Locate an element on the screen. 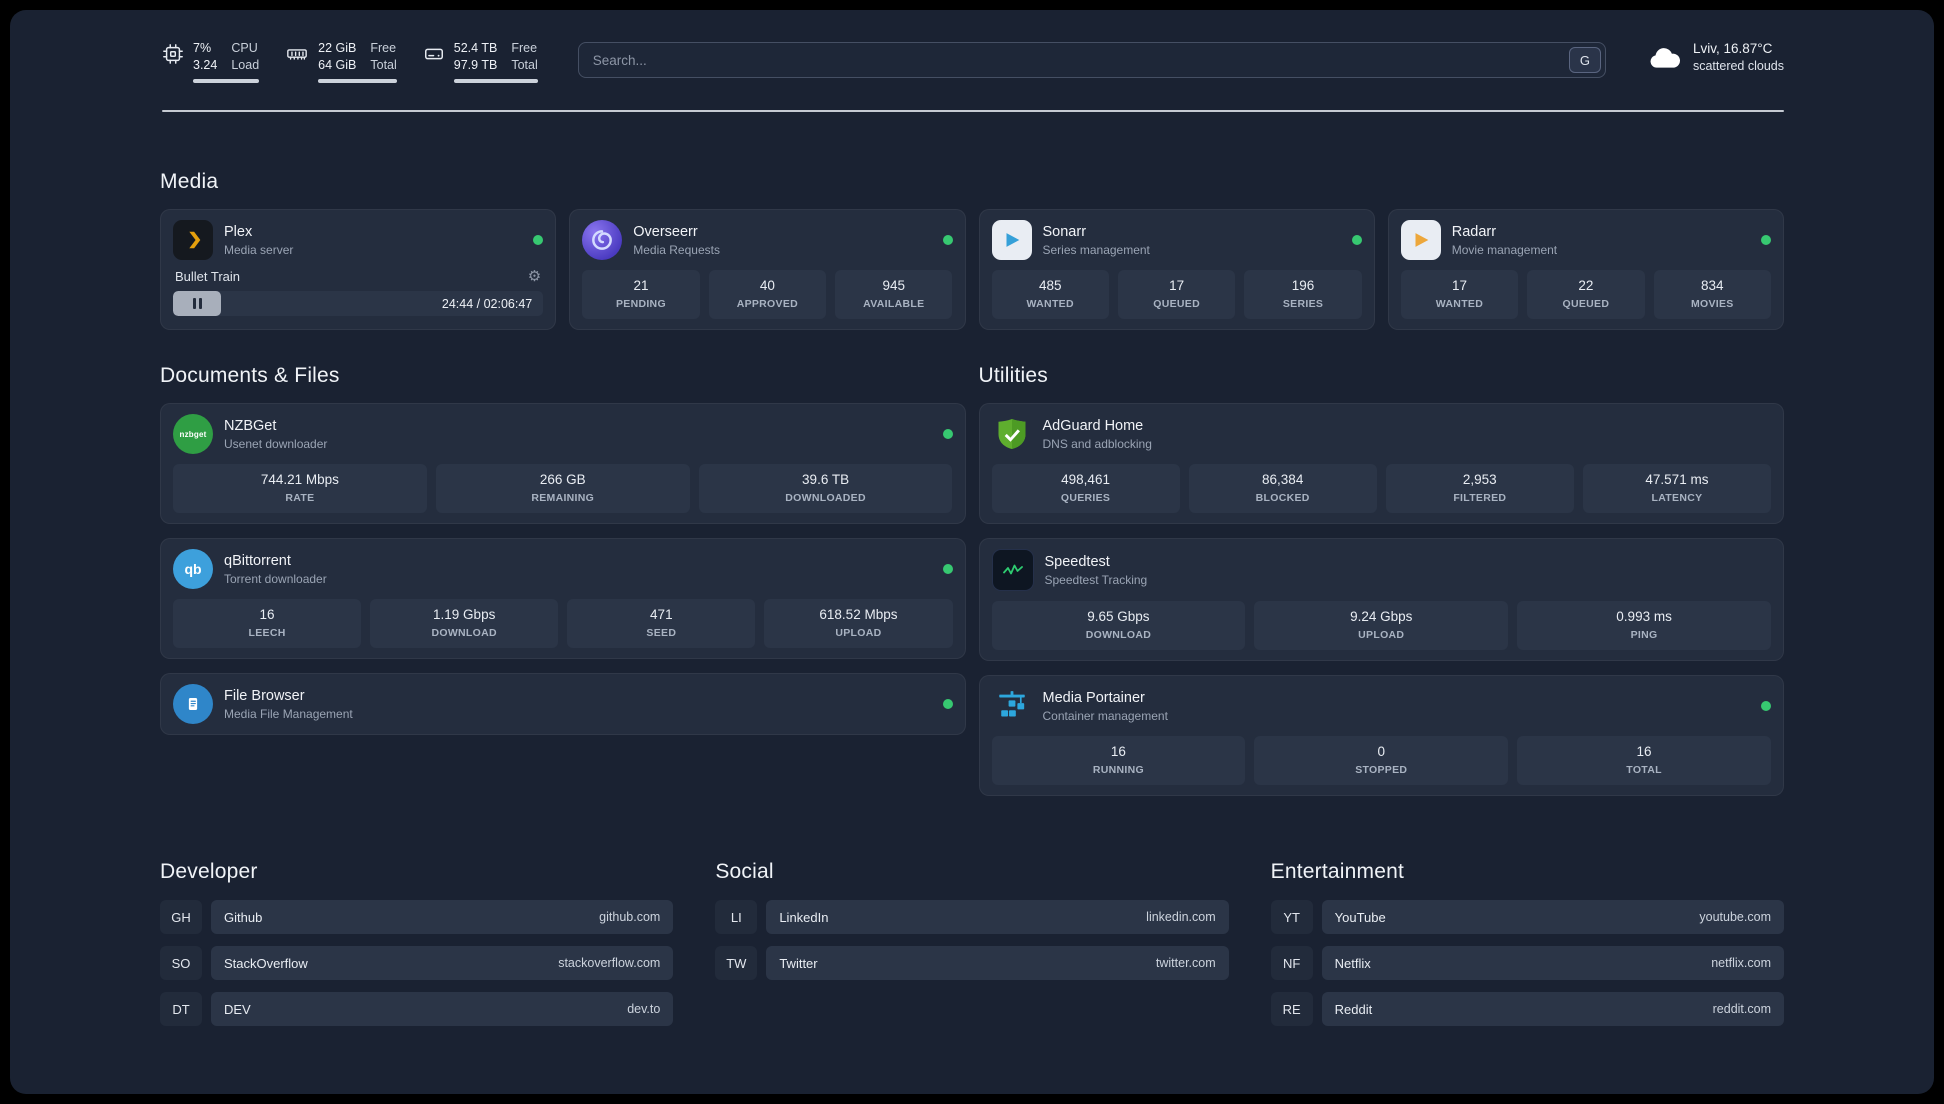  section-title-documents: Documents & Files is located at coordinates (250, 375).